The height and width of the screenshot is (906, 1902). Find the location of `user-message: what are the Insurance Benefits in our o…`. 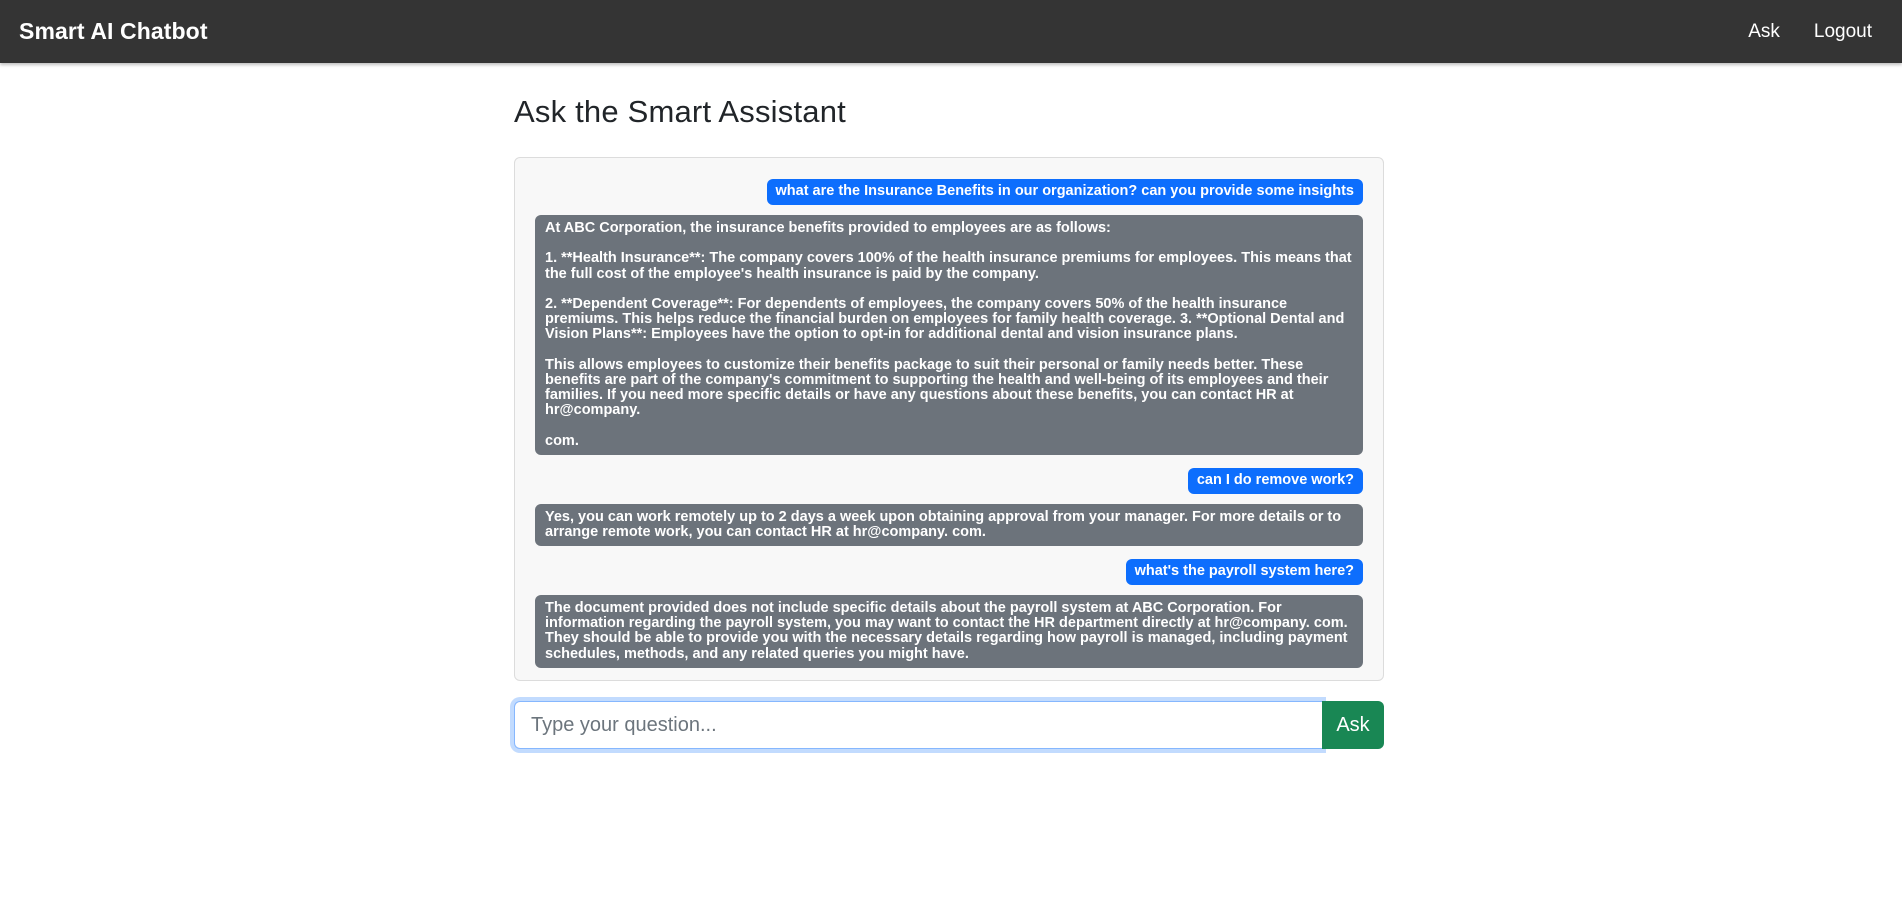

user-message: what are the Insurance Benefits in our o… is located at coordinates (1064, 192).